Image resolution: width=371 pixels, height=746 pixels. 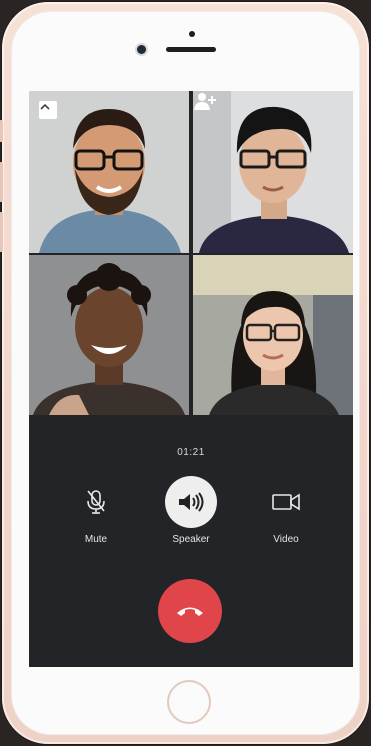 I want to click on video-icon-wrap, so click(x=286, y=502).